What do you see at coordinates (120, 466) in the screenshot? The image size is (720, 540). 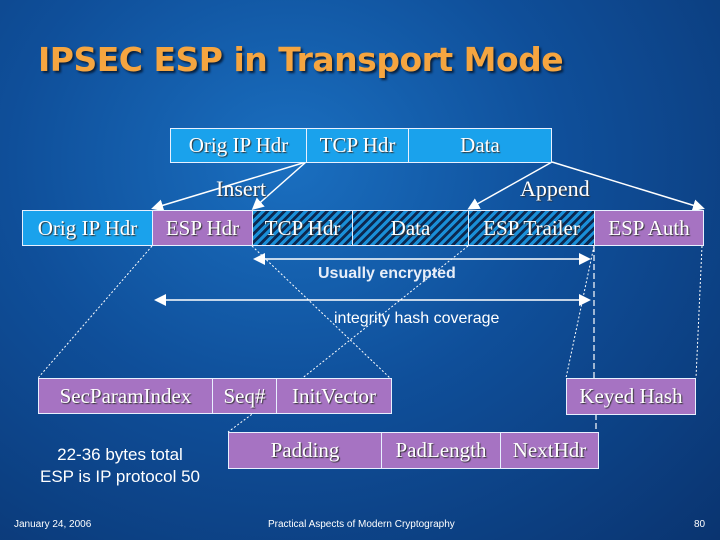 I see `notes: 22-36 bytes total ESP is IP protocol 50` at bounding box center [120, 466].